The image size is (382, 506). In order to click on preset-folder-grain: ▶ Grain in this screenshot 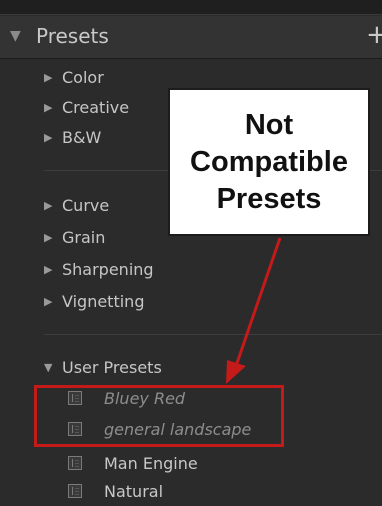, I will do `click(74, 237)`.